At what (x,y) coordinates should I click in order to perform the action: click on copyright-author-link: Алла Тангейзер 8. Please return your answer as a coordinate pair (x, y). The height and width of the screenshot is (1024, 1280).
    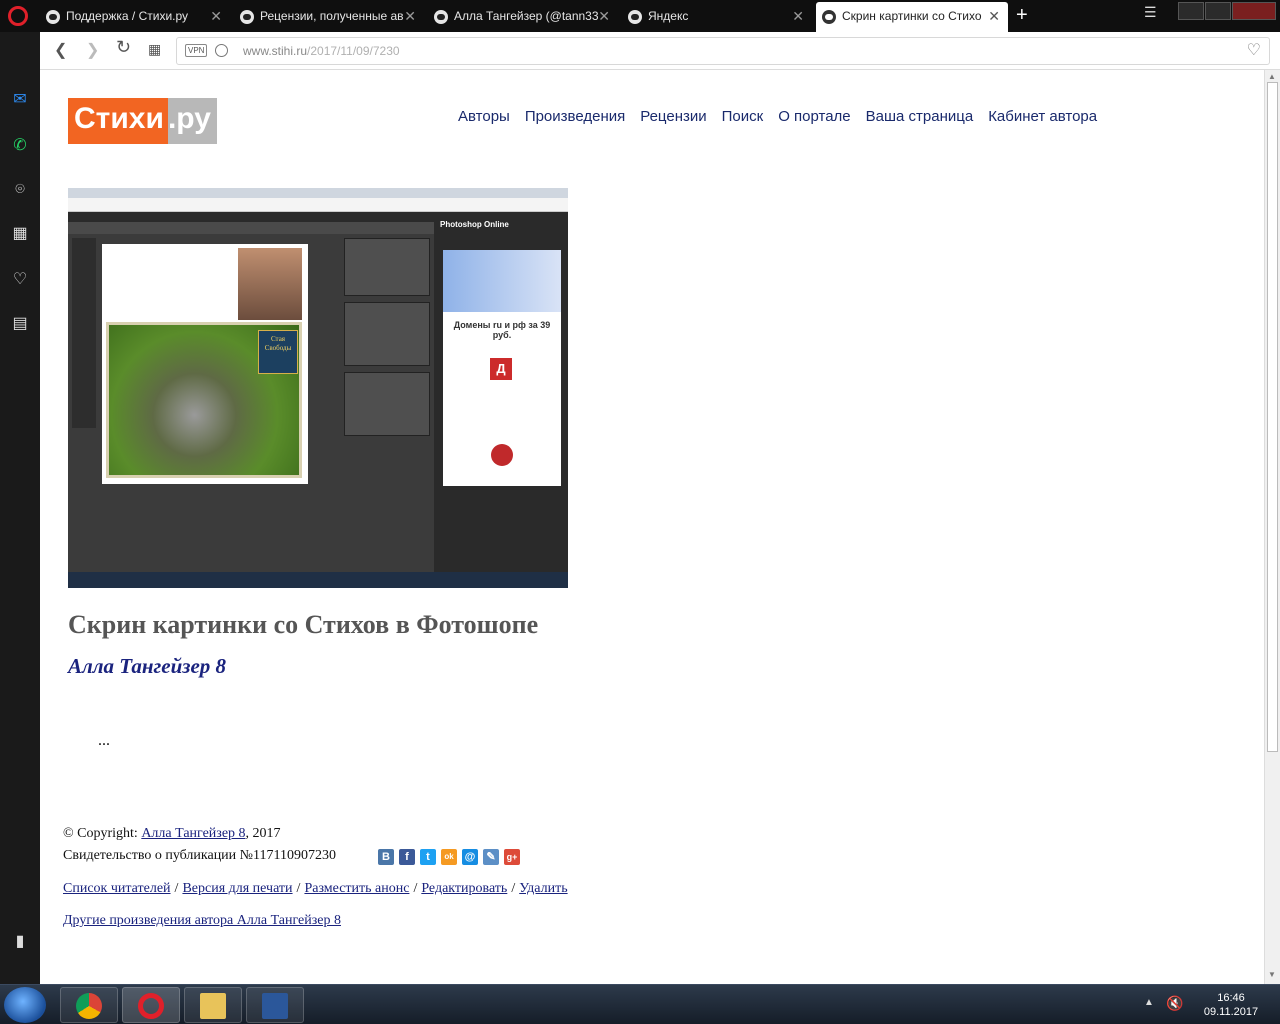
    Looking at the image, I should click on (193, 833).